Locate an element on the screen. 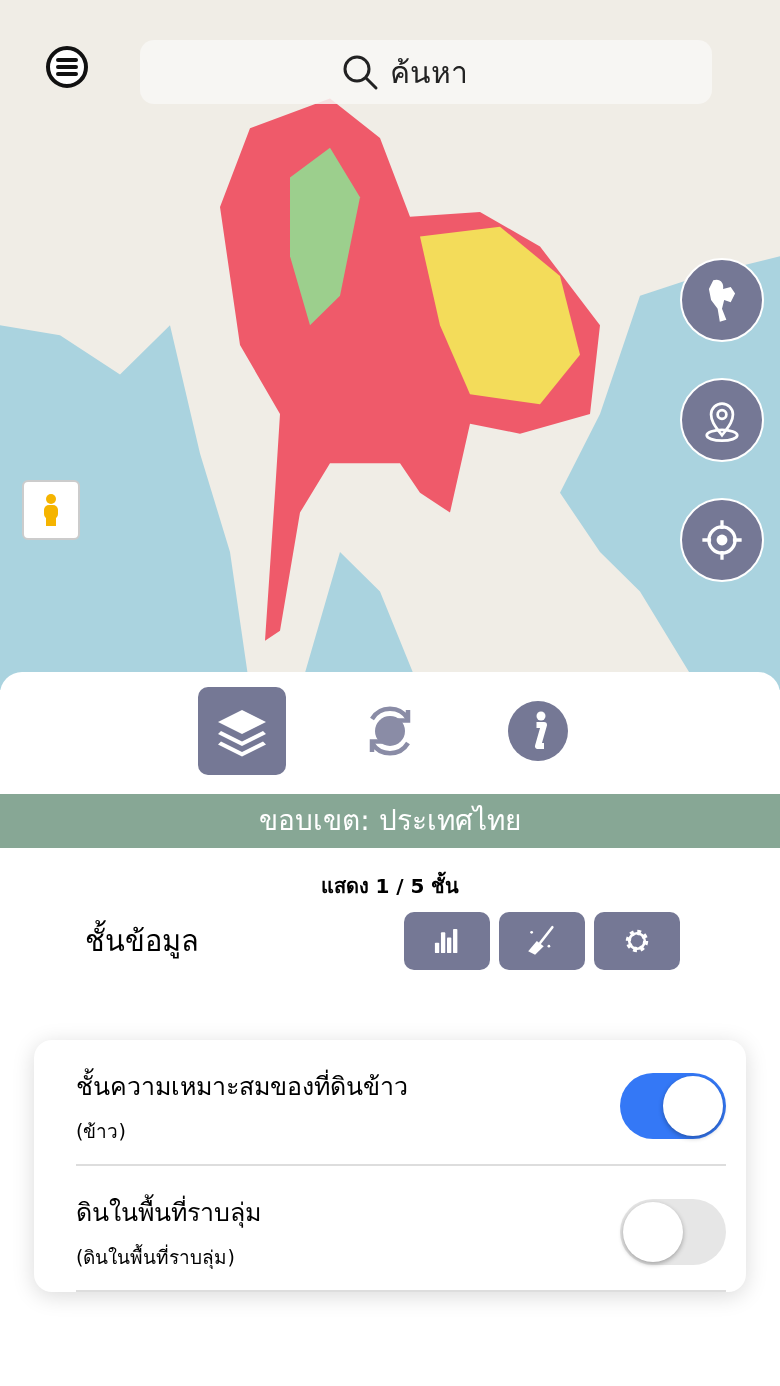 Image resolution: width=780 pixels, height=1386 pixels. layer-subtitle: (ข้าว) is located at coordinates (101, 1131).